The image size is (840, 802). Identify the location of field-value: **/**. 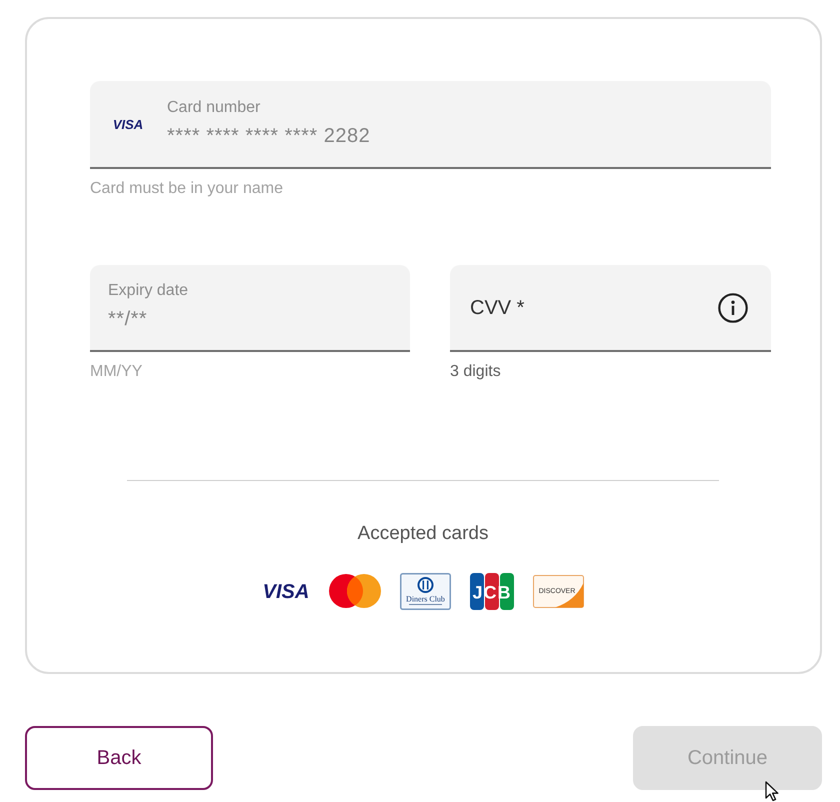
(128, 319).